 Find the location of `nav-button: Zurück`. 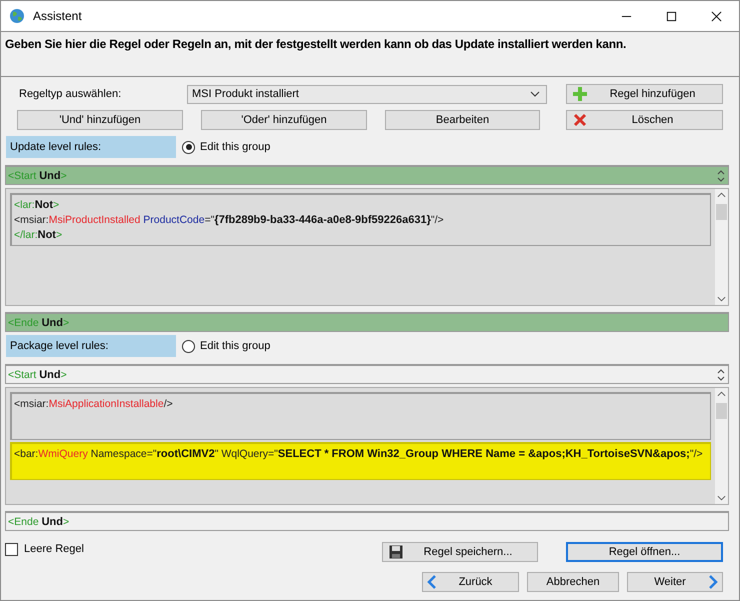

nav-button: Zurück is located at coordinates (470, 582).